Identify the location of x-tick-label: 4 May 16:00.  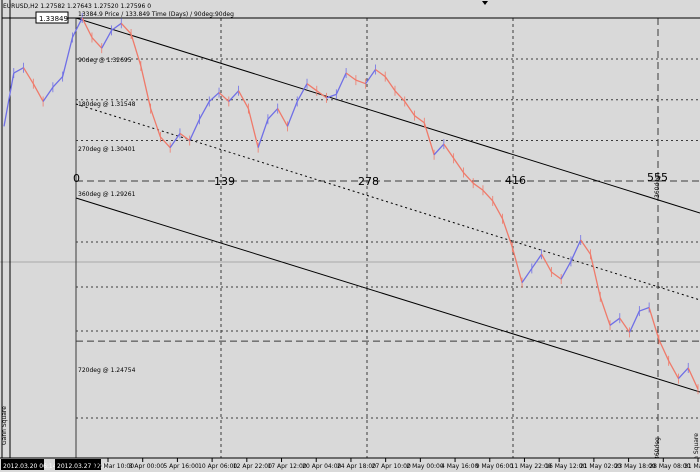
(460, 466).